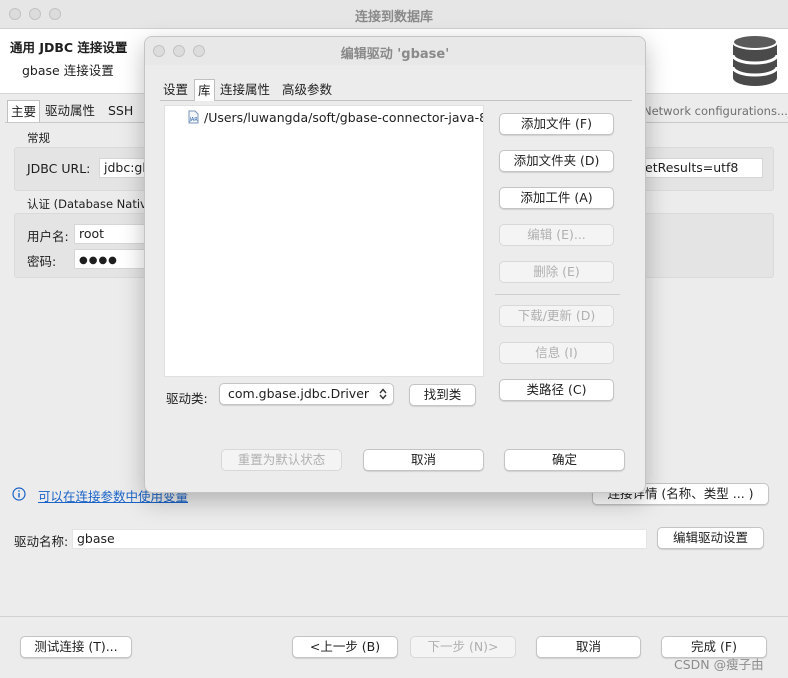 This screenshot has height=678, width=788. Describe the element at coordinates (564, 460) in the screenshot. I see `dialog-ok-button: 确定` at that location.